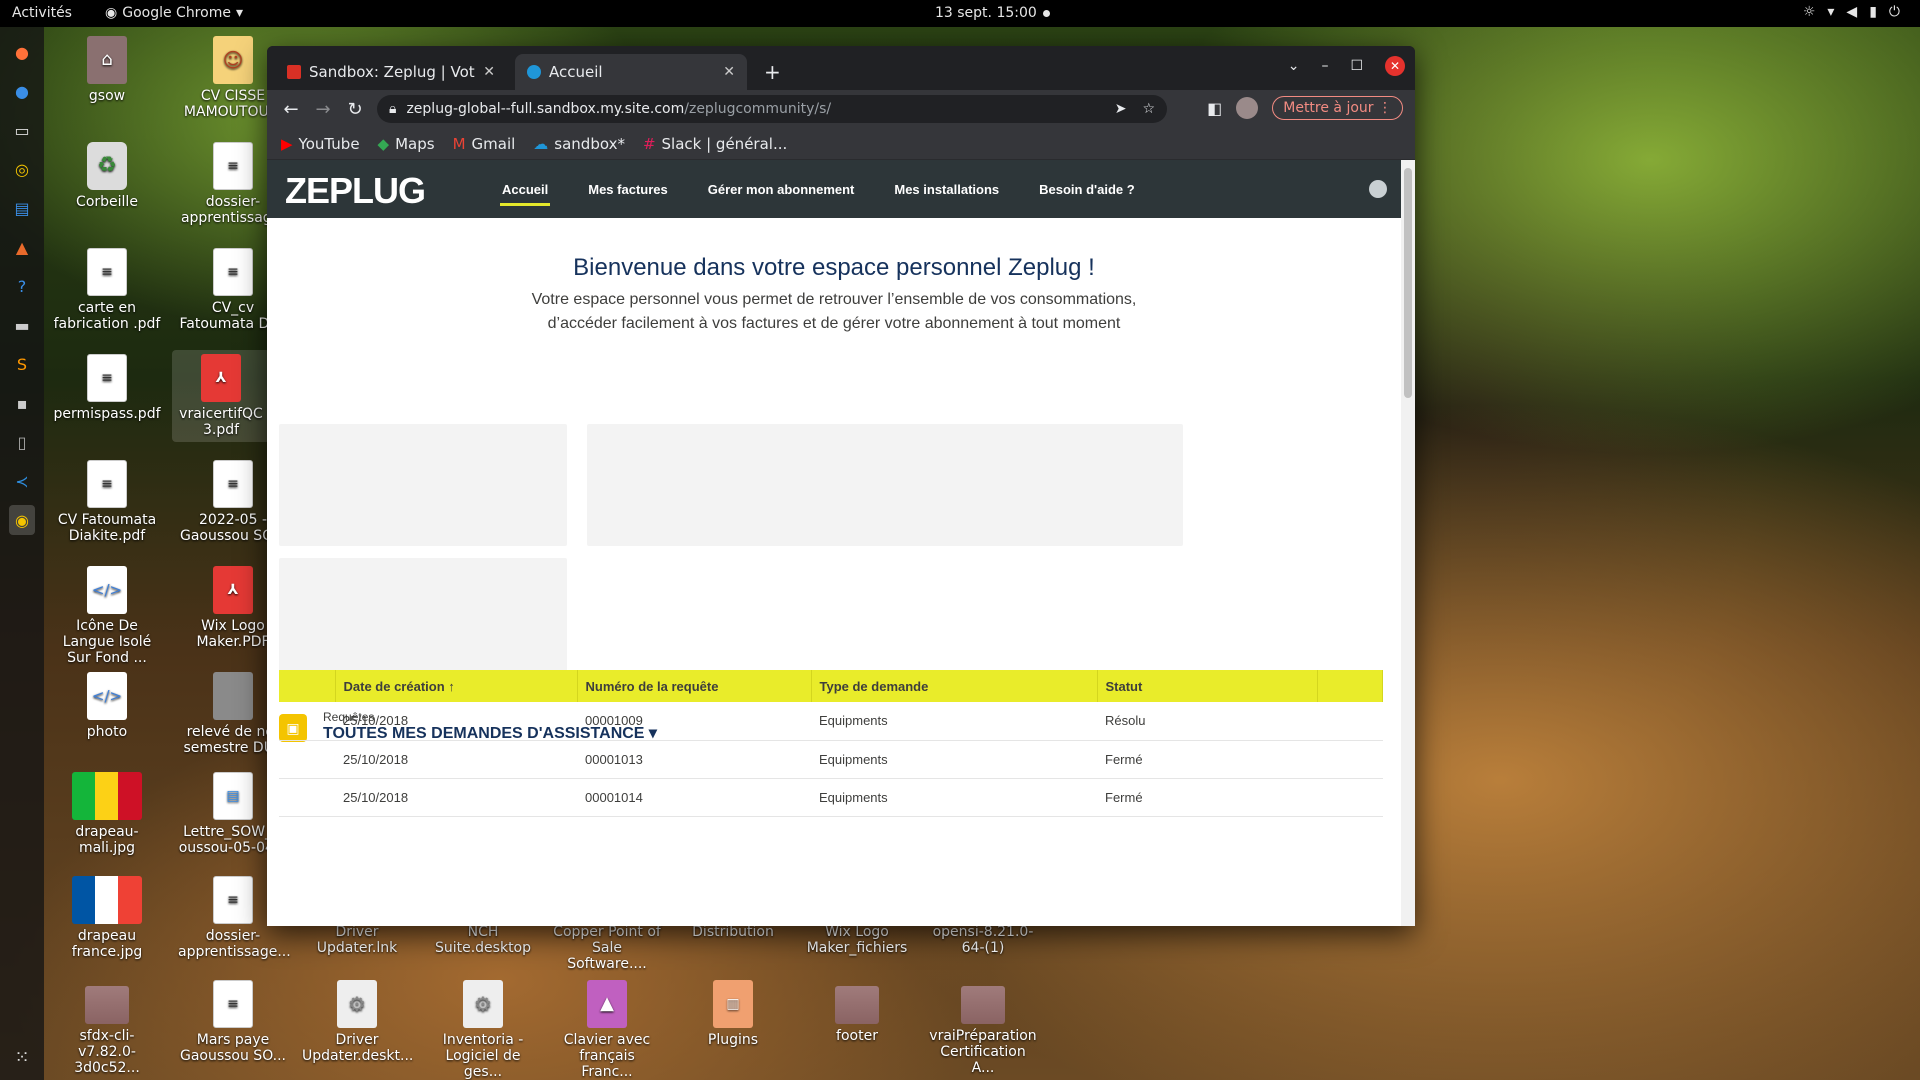 The height and width of the screenshot is (1080, 1920). Describe the element at coordinates (221, 396) in the screenshot. I see `desktop-icon: ⅄ vraicertifQC 3.pdf` at that location.